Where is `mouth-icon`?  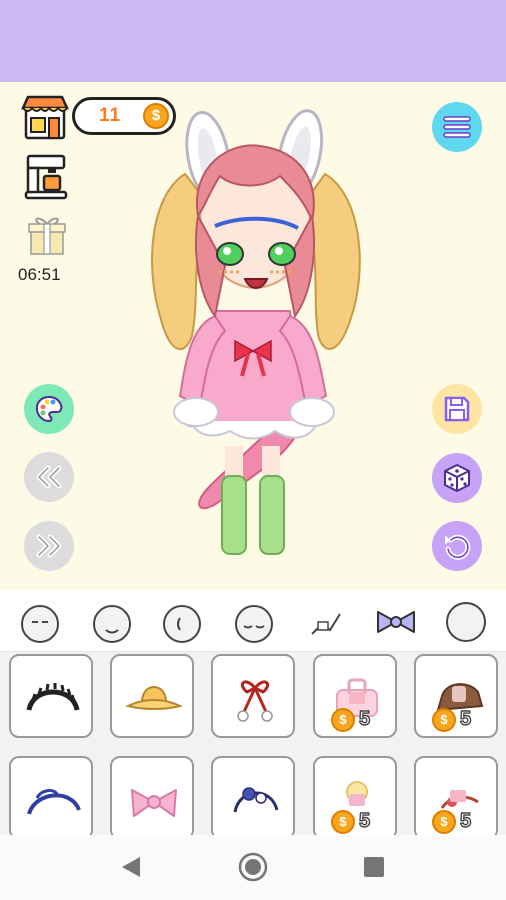 mouth-icon is located at coordinates (112, 624).